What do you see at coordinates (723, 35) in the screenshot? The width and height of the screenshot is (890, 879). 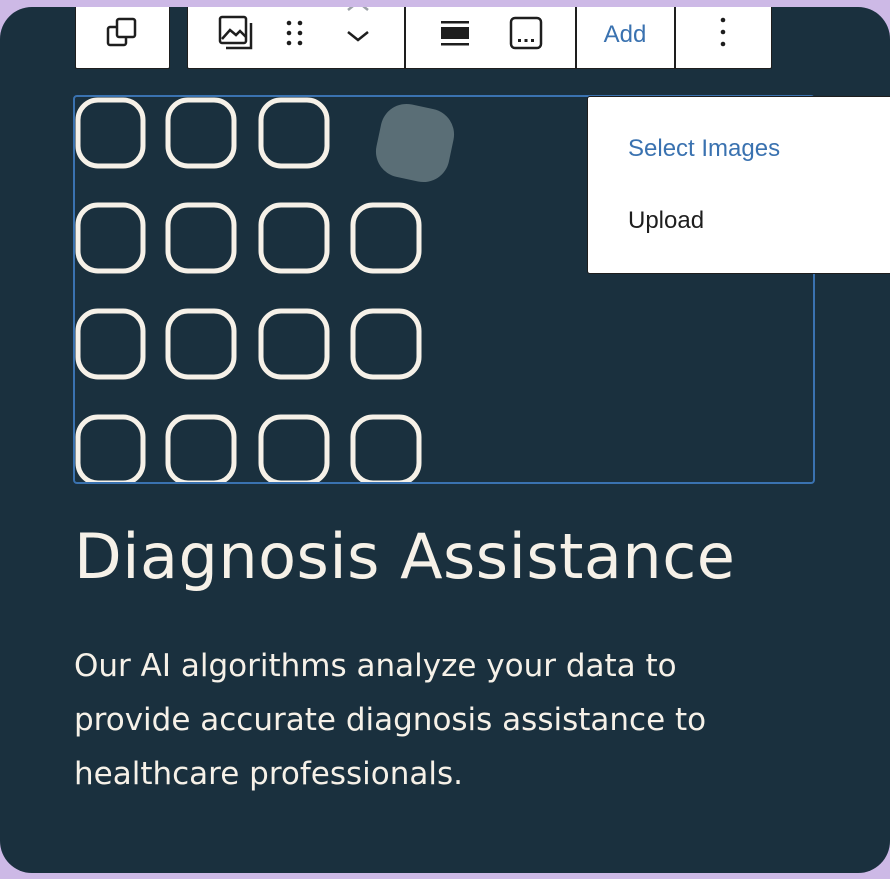 I see `more-vertical-icon` at bounding box center [723, 35].